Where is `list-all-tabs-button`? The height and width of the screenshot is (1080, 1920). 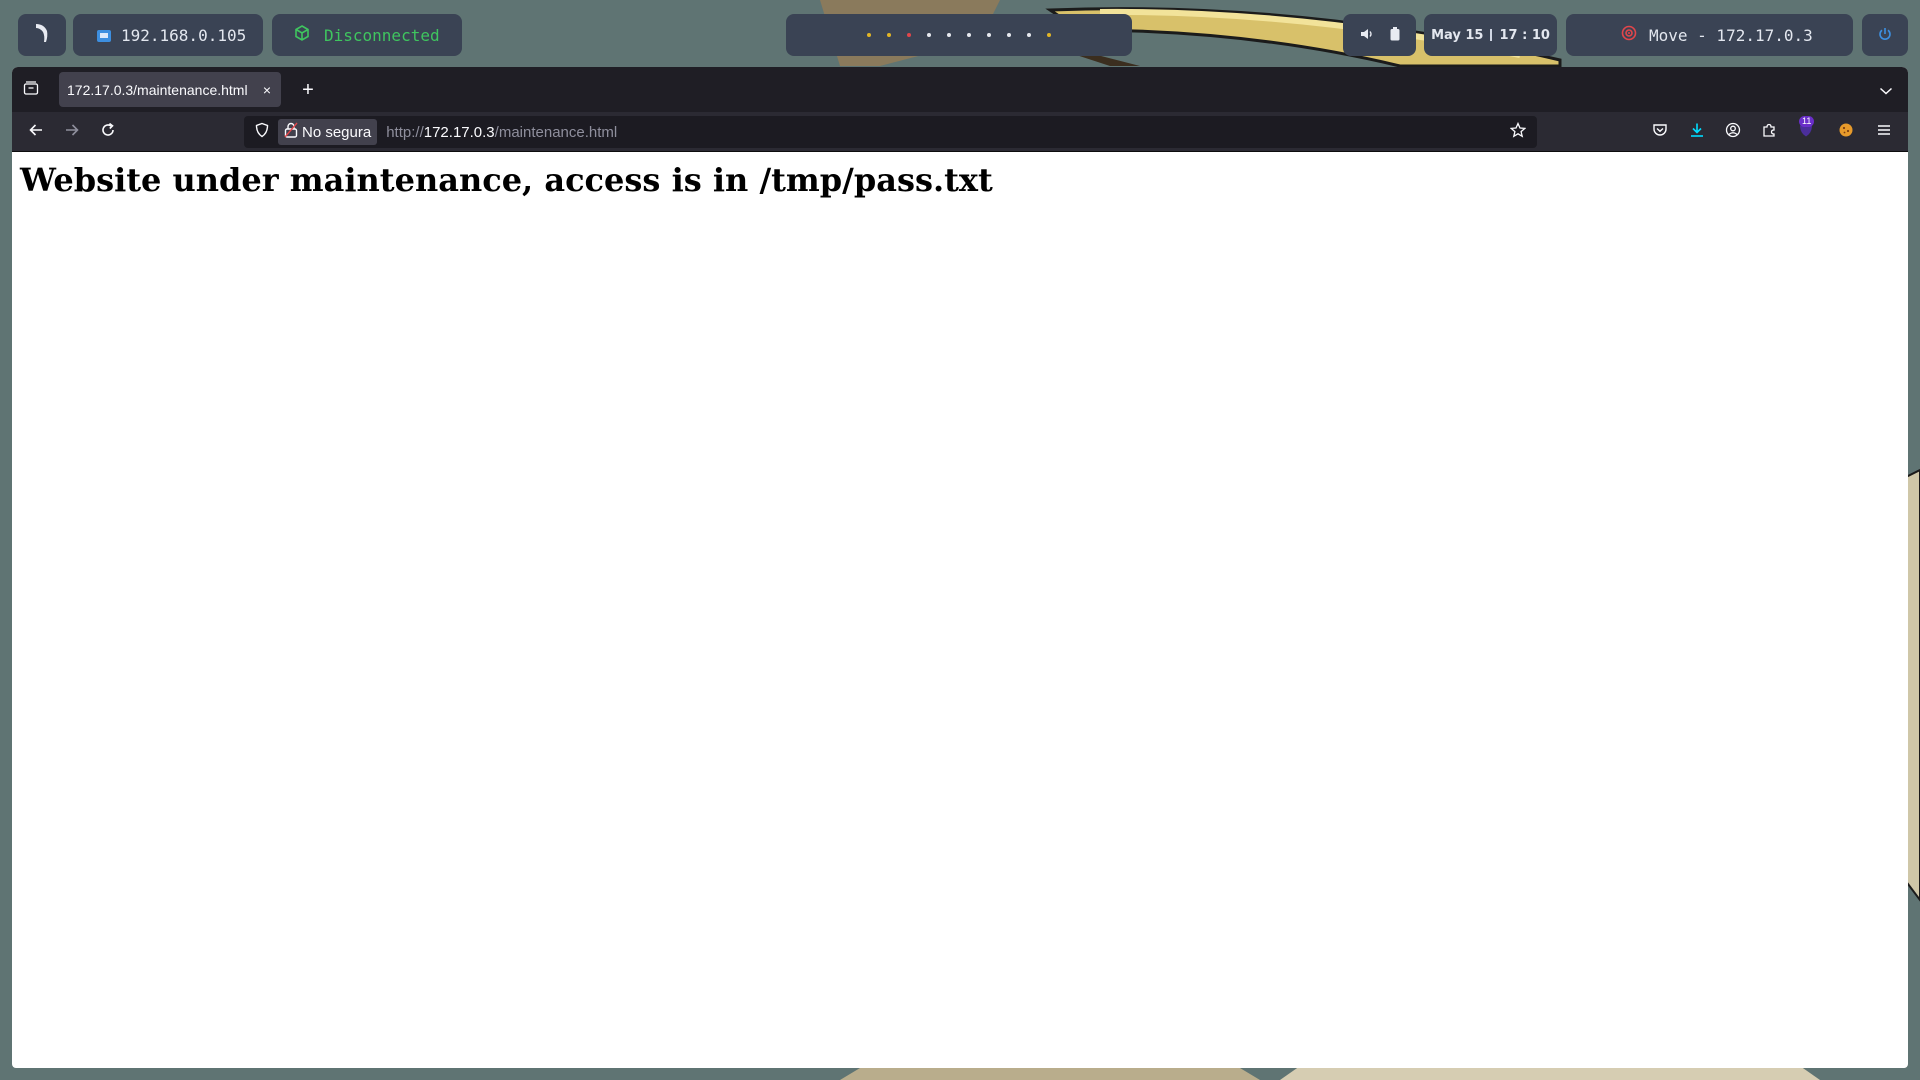
list-all-tabs-button is located at coordinates (1886, 90).